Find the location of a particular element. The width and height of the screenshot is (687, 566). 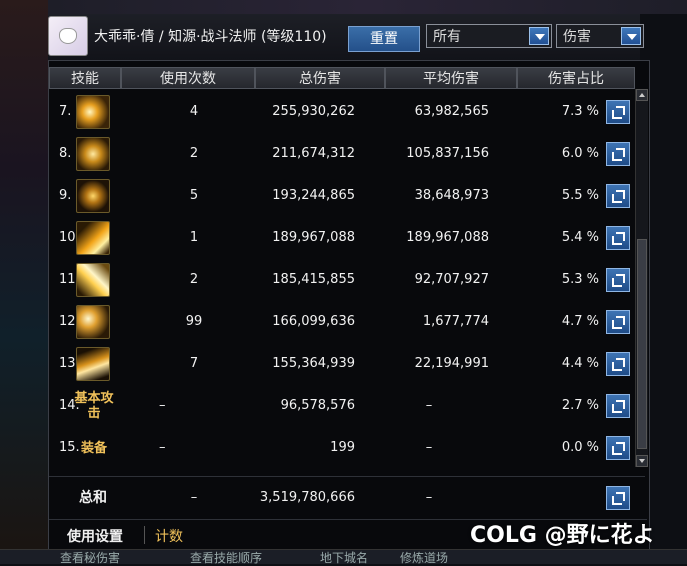

average-damage: 92,707,927 is located at coordinates (451, 279).